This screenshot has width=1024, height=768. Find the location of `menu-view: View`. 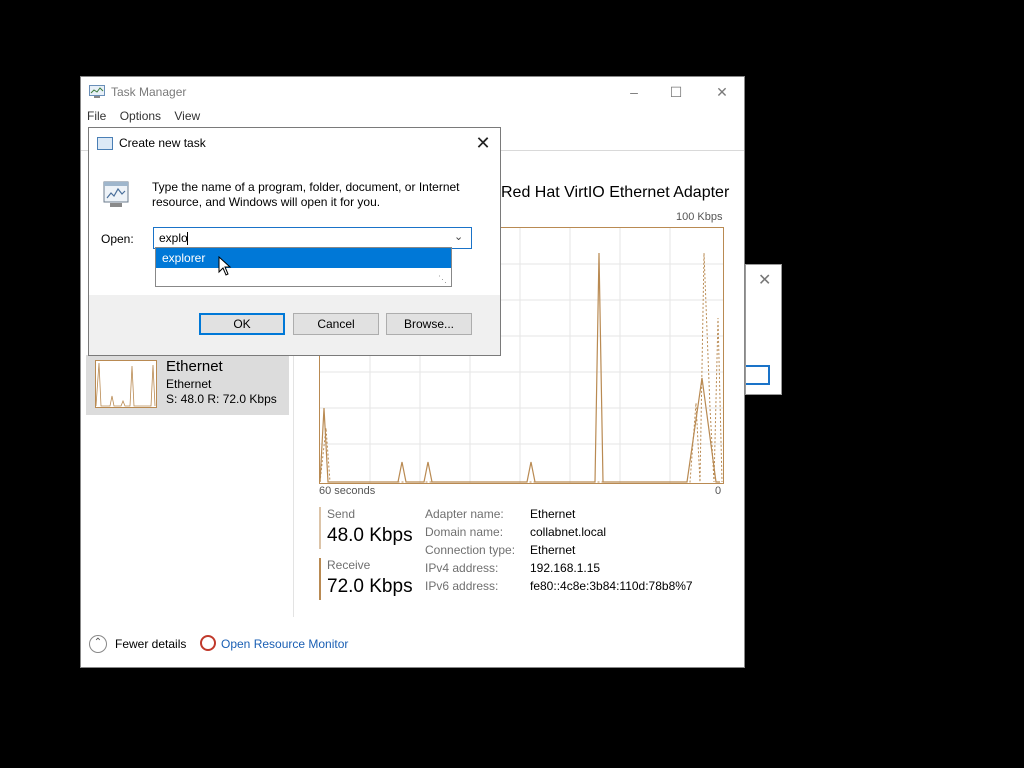

menu-view: View is located at coordinates (187, 116).